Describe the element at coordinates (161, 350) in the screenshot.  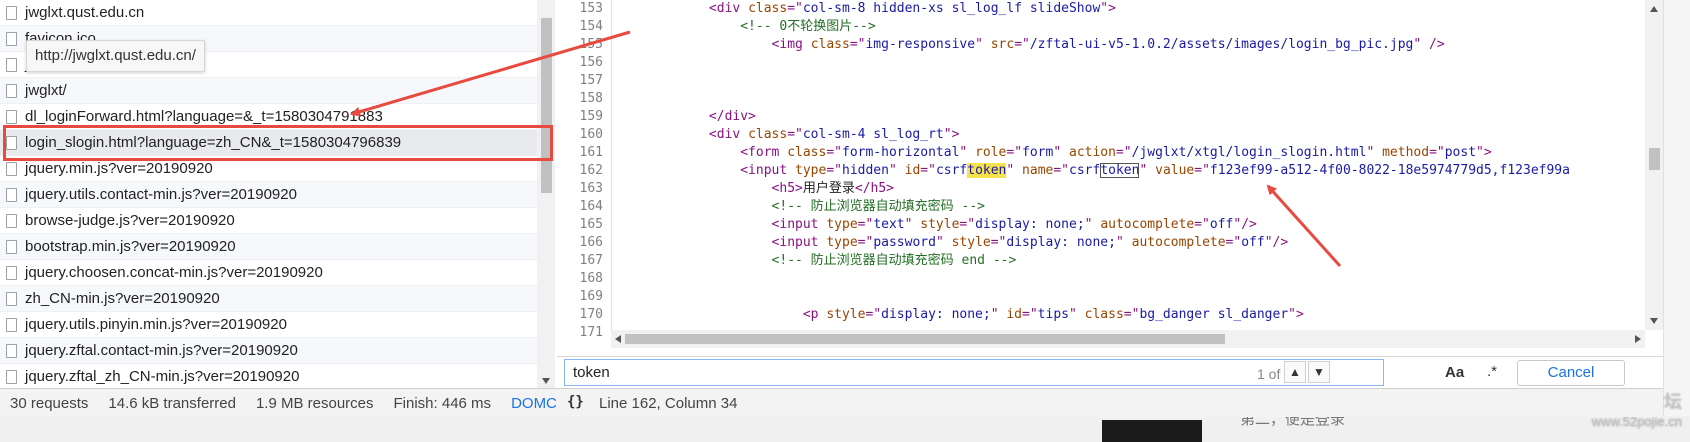
I see `request-name: jquery.zftal.contact-min.js?ver=20190920` at that location.